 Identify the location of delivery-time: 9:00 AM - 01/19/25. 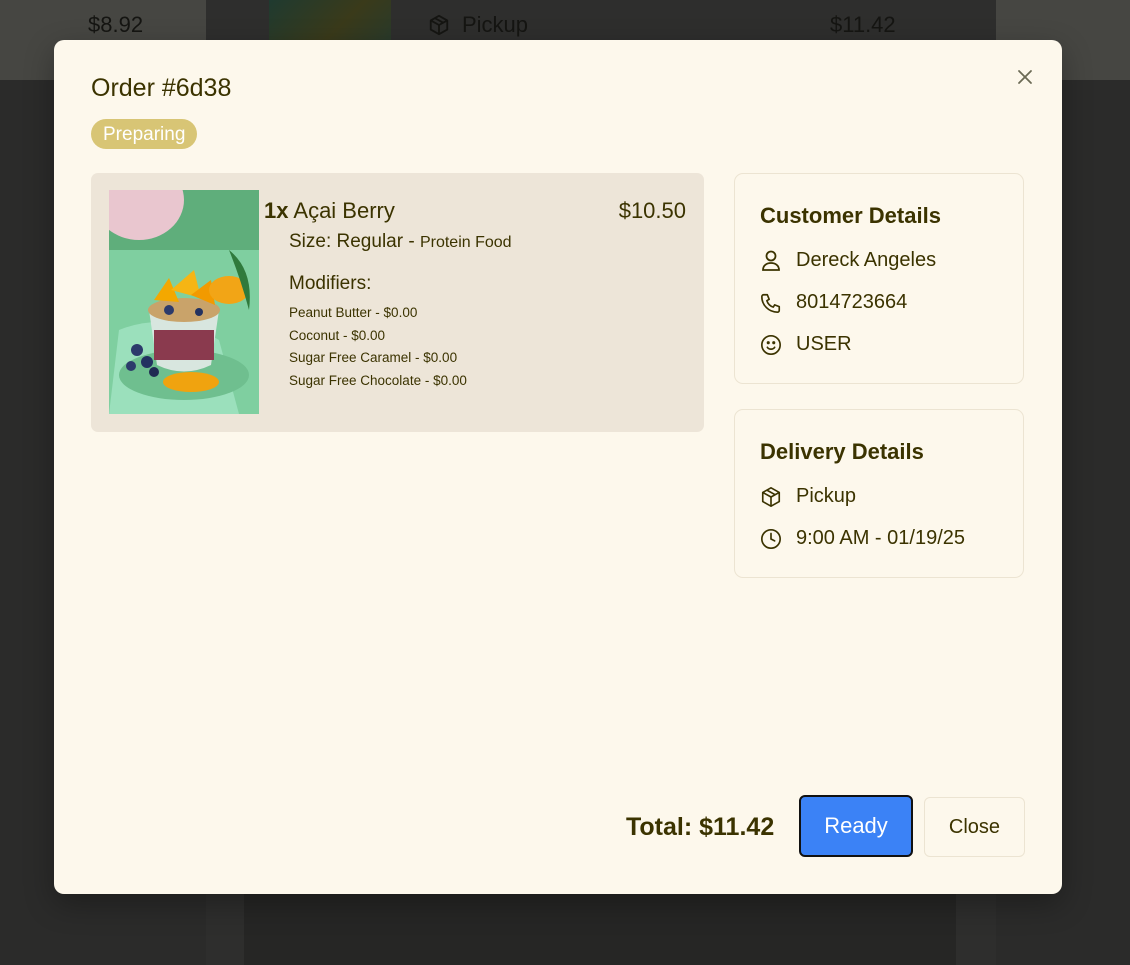
(881, 538).